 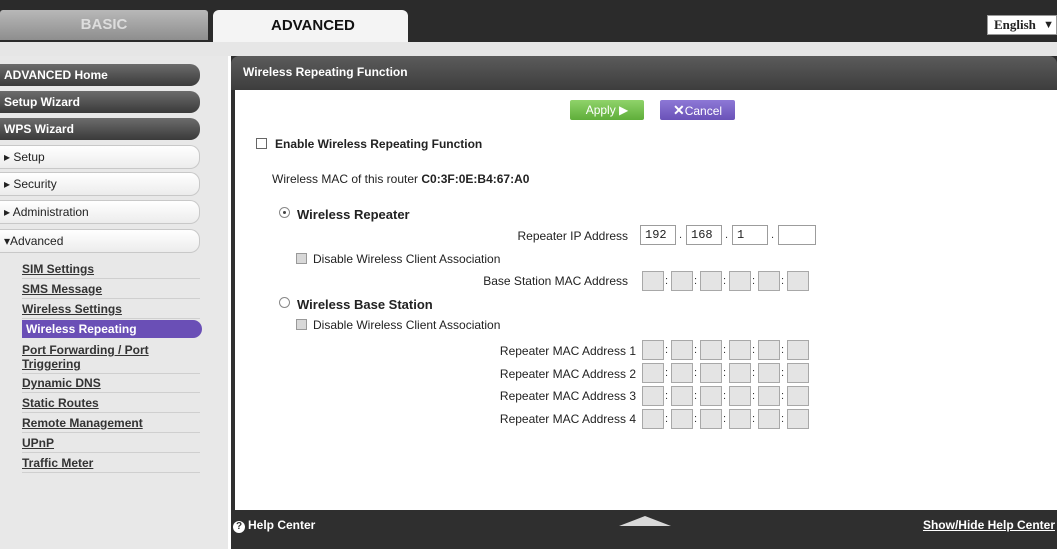 What do you see at coordinates (111, 290) in the screenshot?
I see `sidebar-sub-sms-message: SMS Message` at bounding box center [111, 290].